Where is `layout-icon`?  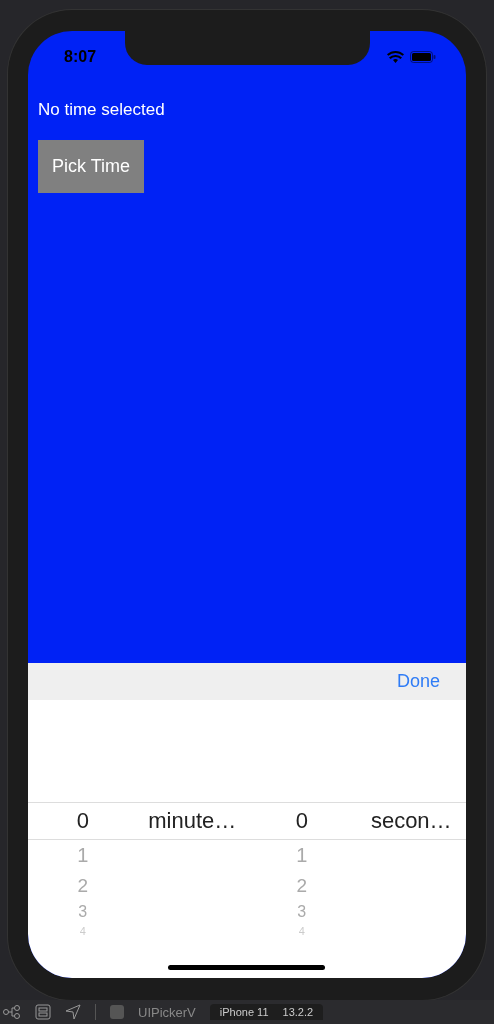
layout-icon is located at coordinates (43, 1012).